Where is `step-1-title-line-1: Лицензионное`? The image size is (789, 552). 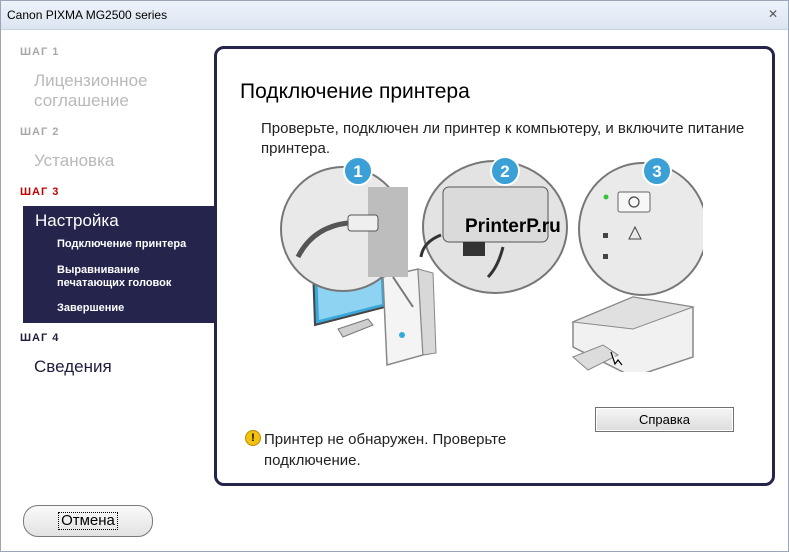 step-1-title-line-1: Лицензионное is located at coordinates (91, 80).